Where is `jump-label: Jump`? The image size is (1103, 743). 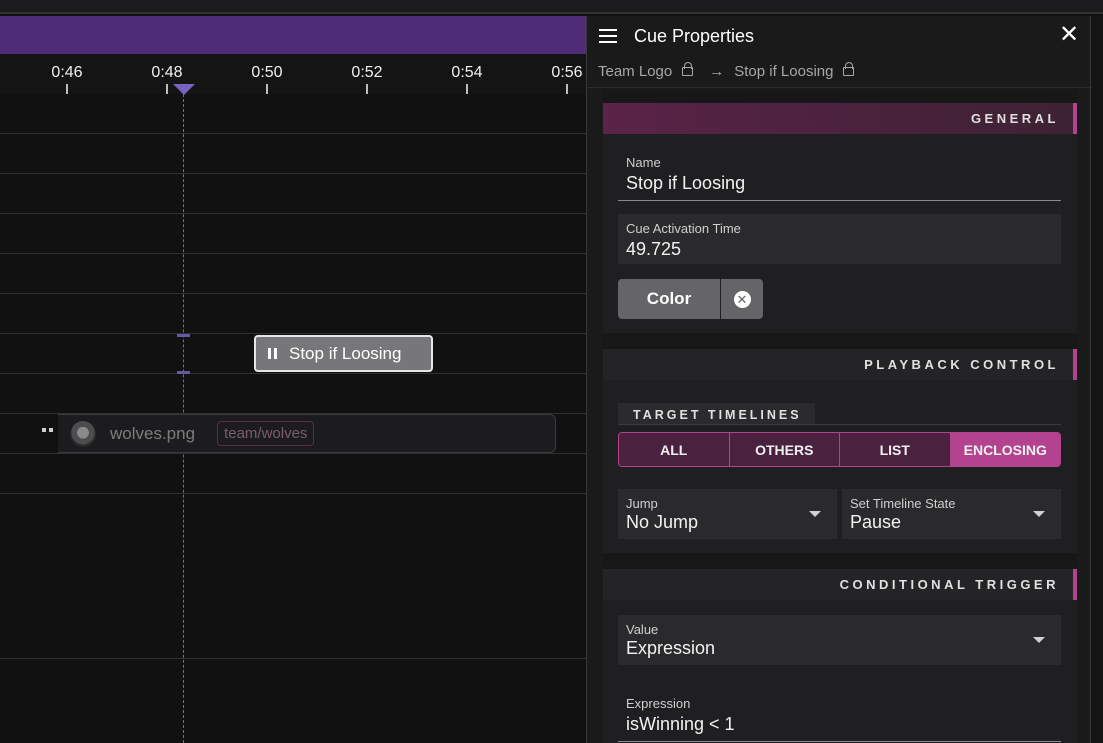 jump-label: Jump is located at coordinates (642, 503).